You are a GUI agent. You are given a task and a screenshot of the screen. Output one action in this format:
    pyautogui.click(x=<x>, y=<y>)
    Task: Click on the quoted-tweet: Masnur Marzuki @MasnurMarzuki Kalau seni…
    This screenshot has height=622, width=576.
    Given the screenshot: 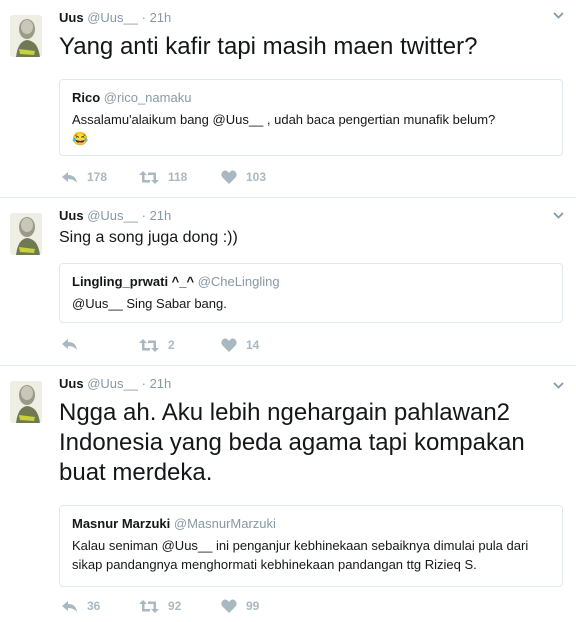 What is the action you would take?
    pyautogui.click(x=311, y=546)
    